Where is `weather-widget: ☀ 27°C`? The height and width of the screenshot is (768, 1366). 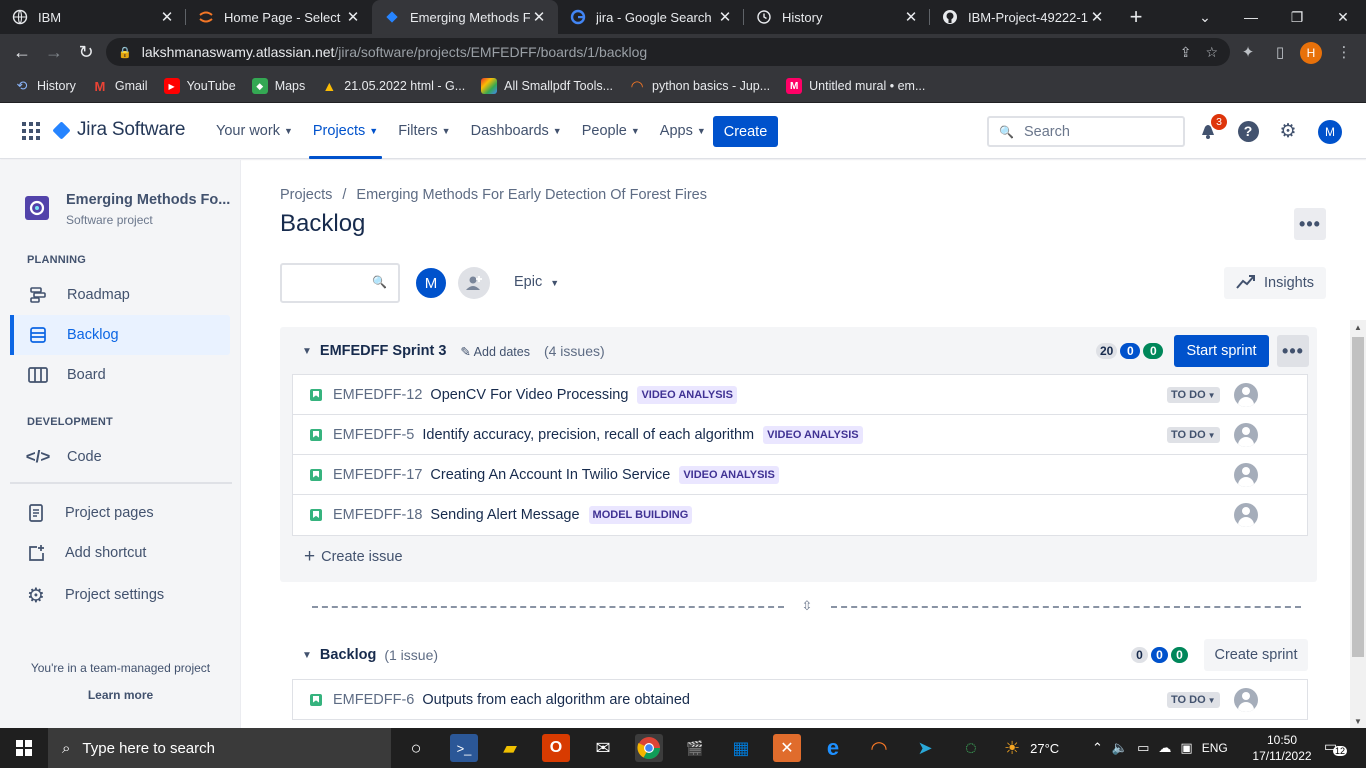 weather-widget: ☀ 27°C is located at coordinates (1031, 748).